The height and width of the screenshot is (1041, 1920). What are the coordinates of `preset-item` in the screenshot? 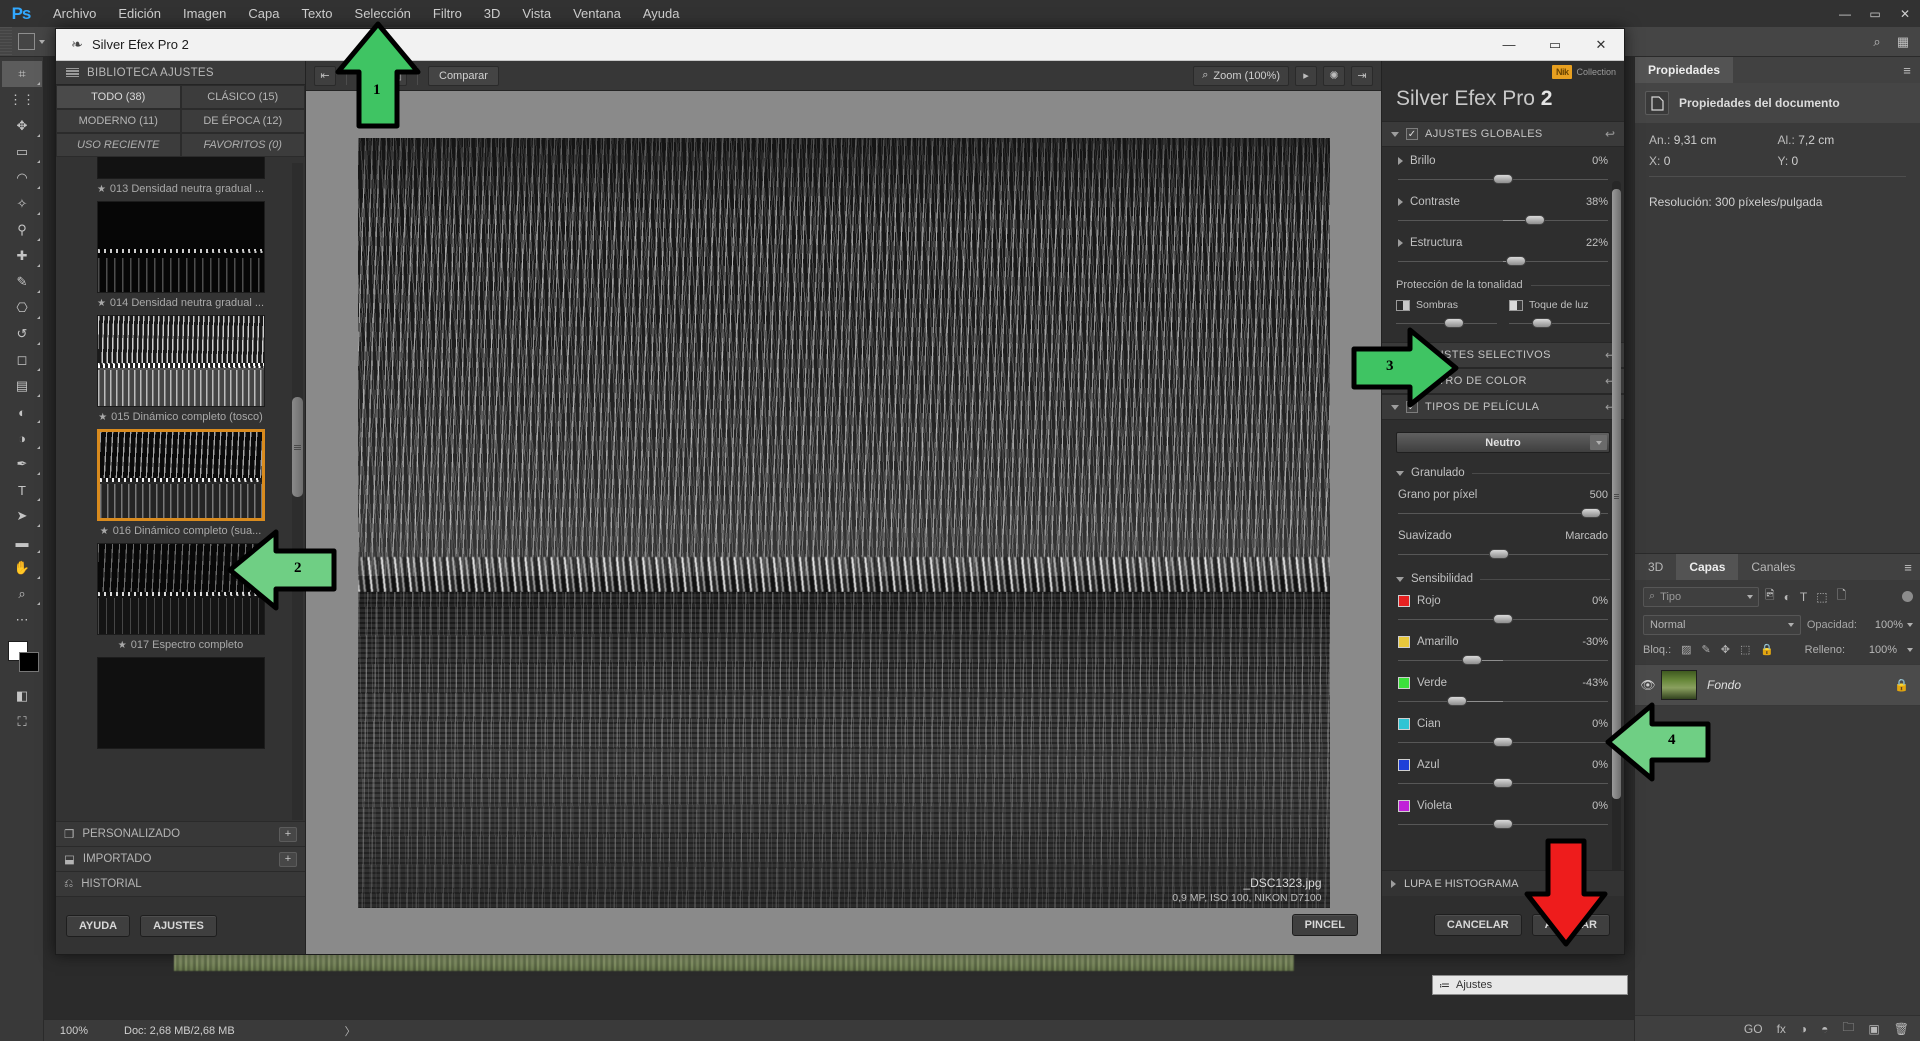 It's located at (180, 702).